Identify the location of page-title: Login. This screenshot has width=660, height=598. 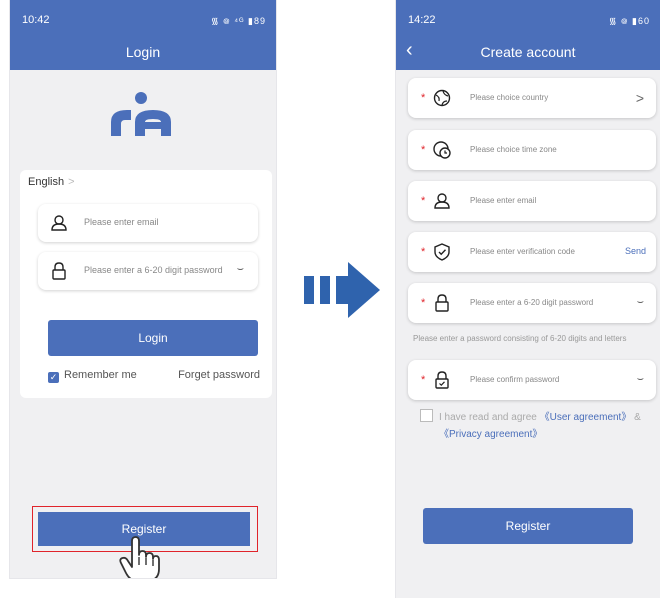
(143, 50).